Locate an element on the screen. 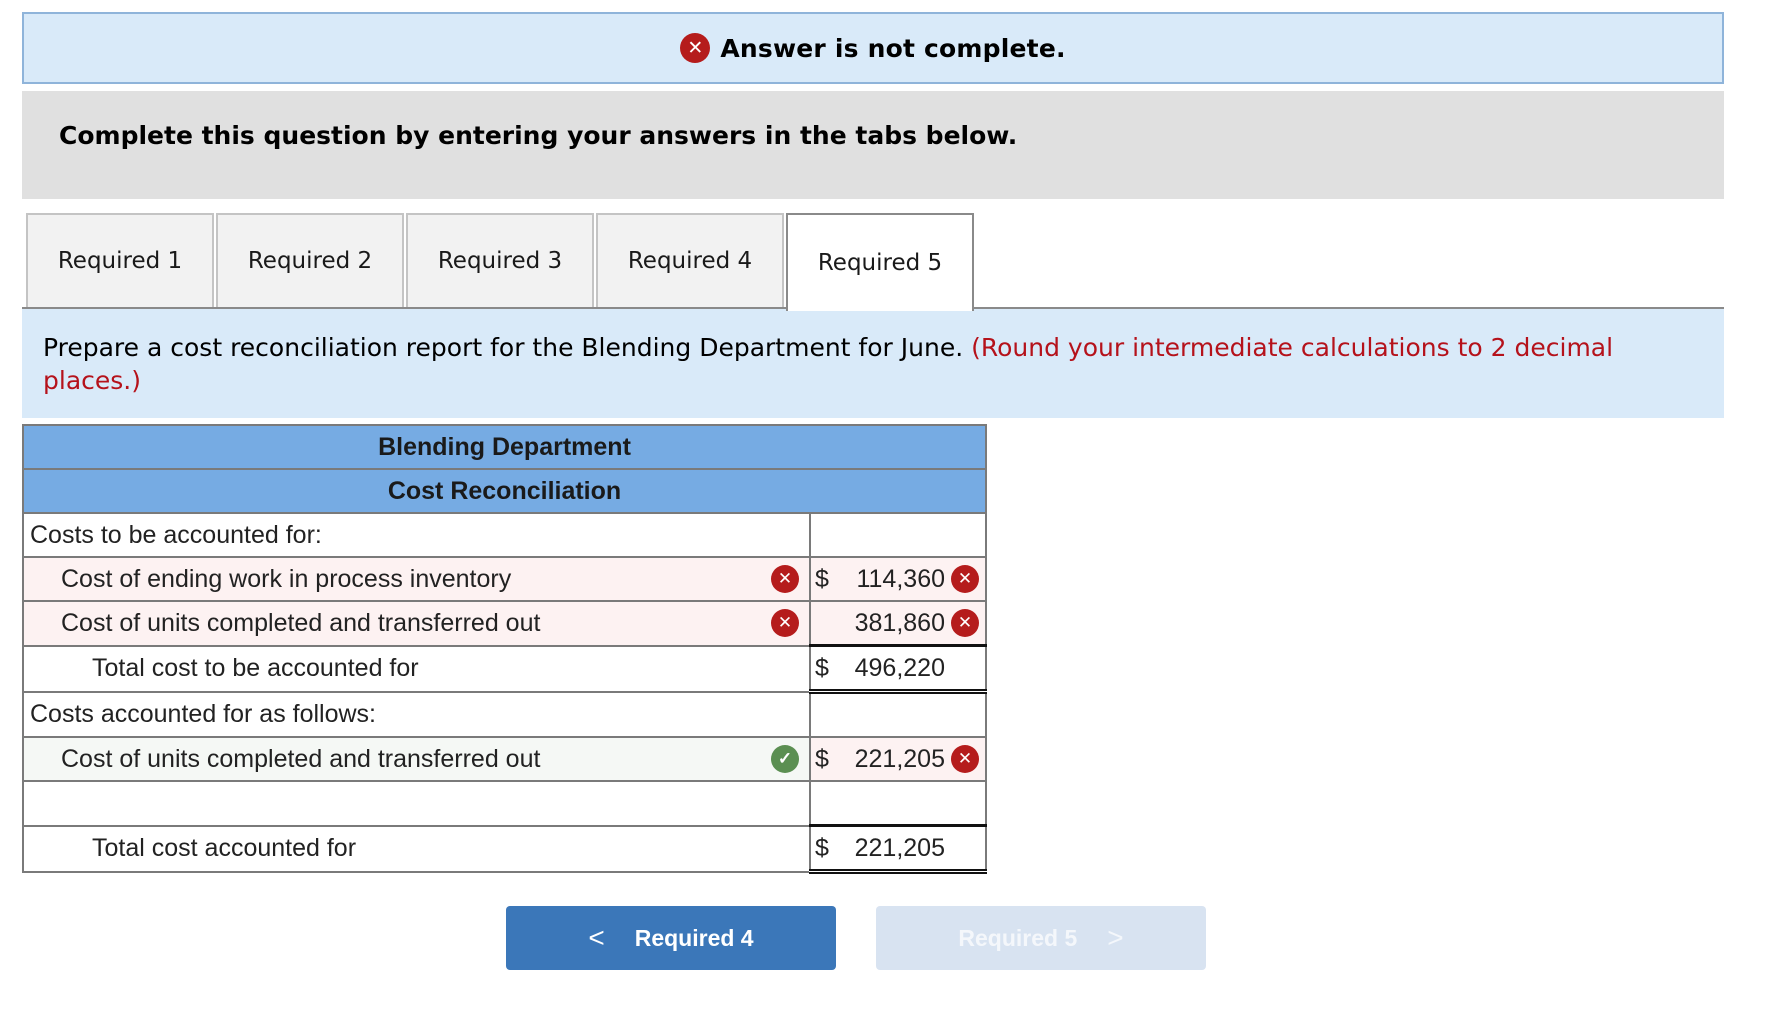 The width and height of the screenshot is (1774, 1012). total-value-cell: $221,205 is located at coordinates (898, 849).